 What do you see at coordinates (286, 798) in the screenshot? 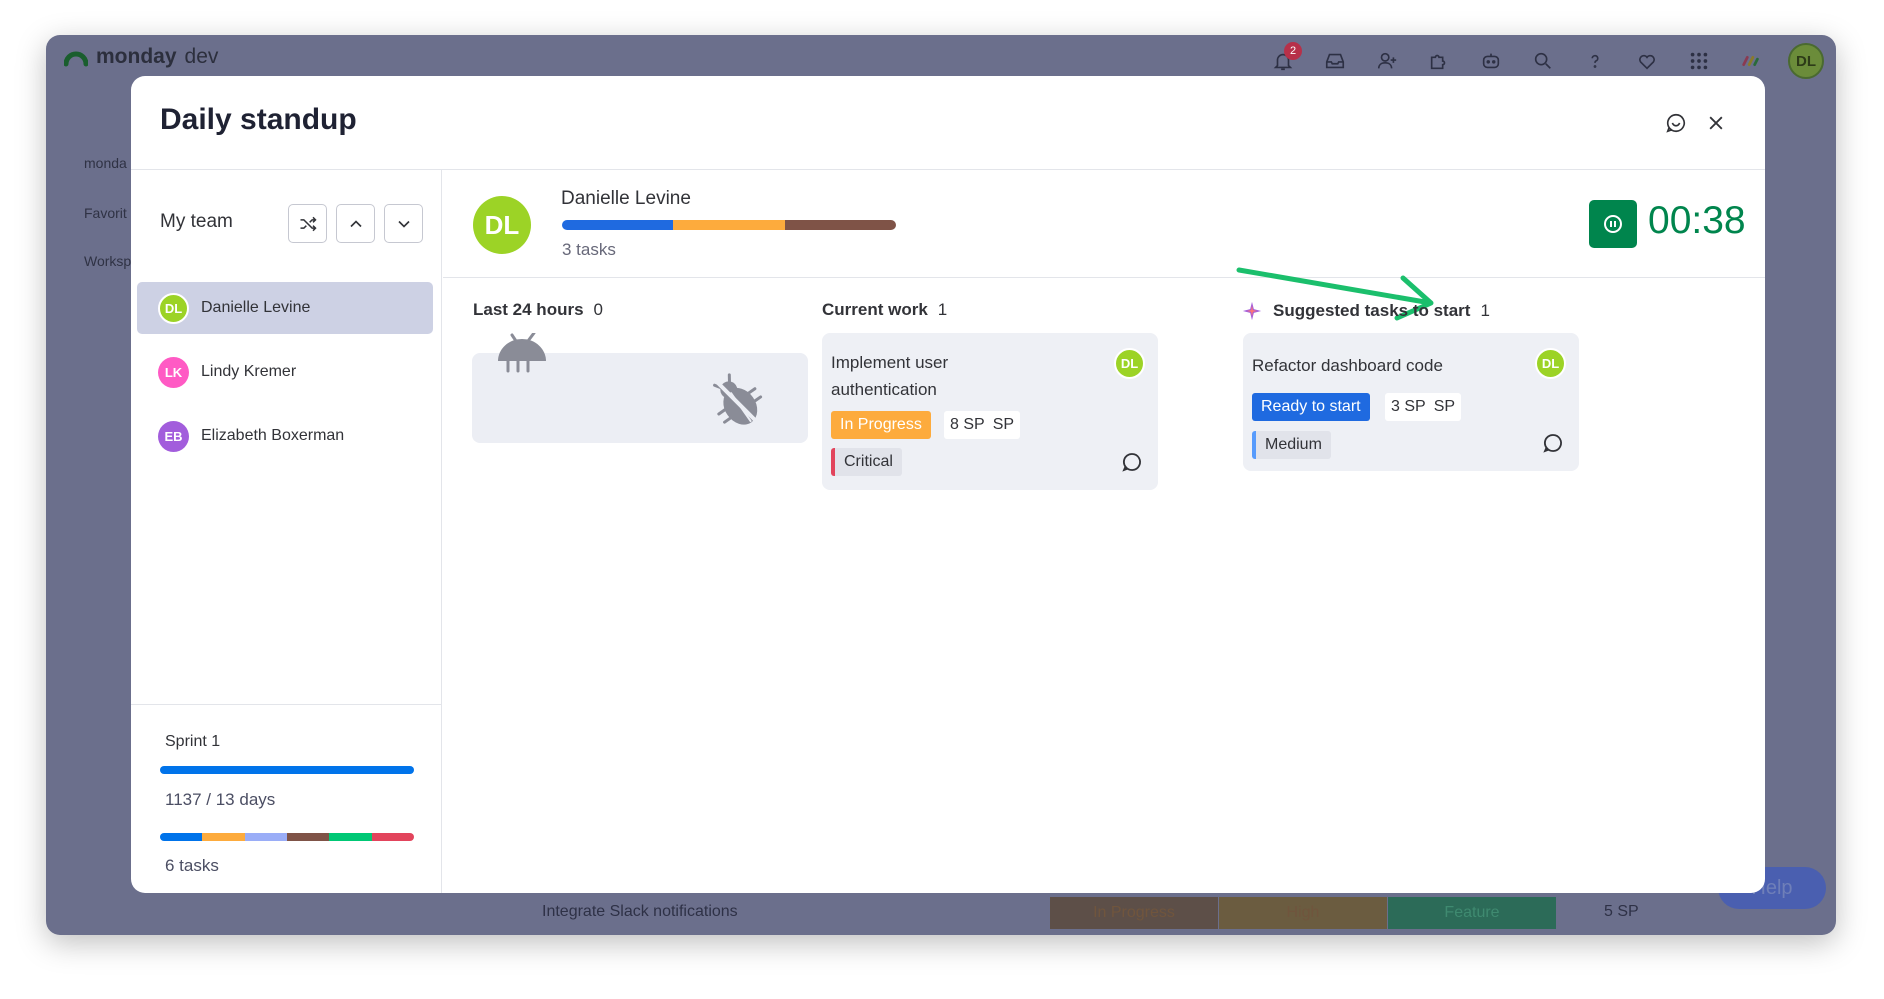
I see `sprint-summary: Sprint 1 1137 / 13 days 6 tasks` at bounding box center [286, 798].